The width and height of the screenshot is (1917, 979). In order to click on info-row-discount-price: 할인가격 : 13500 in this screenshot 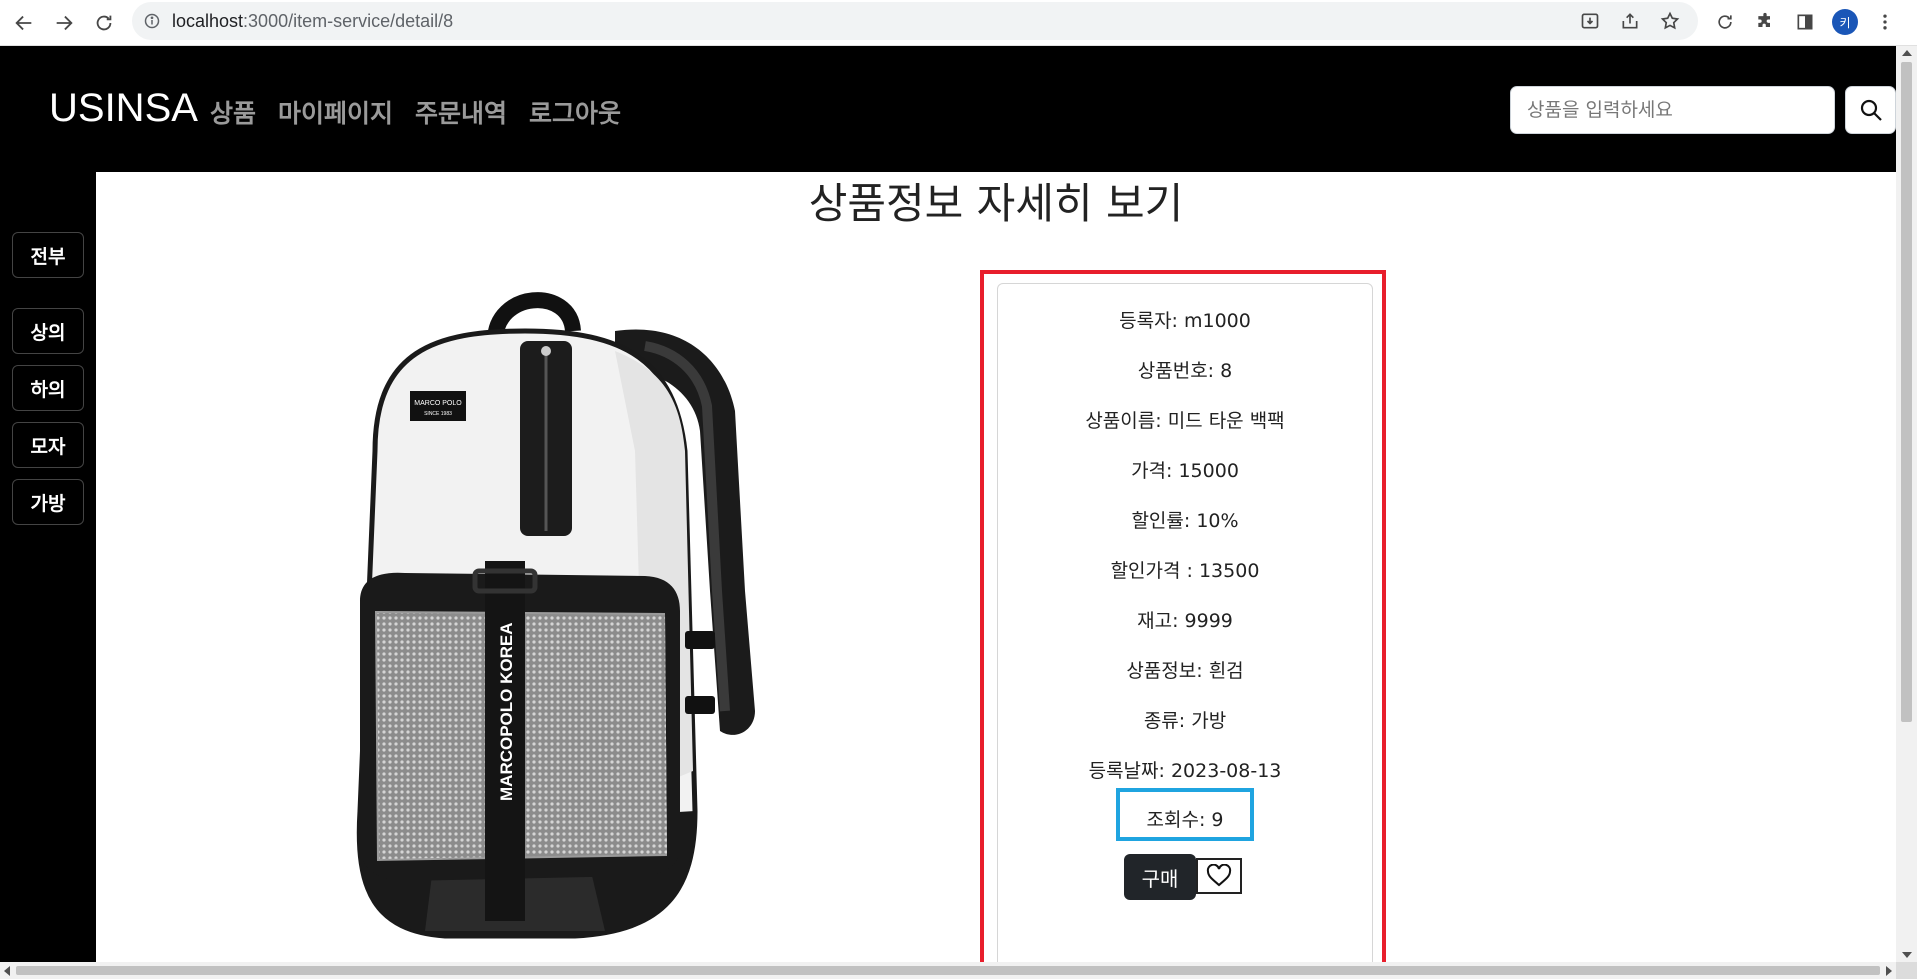, I will do `click(1185, 569)`.